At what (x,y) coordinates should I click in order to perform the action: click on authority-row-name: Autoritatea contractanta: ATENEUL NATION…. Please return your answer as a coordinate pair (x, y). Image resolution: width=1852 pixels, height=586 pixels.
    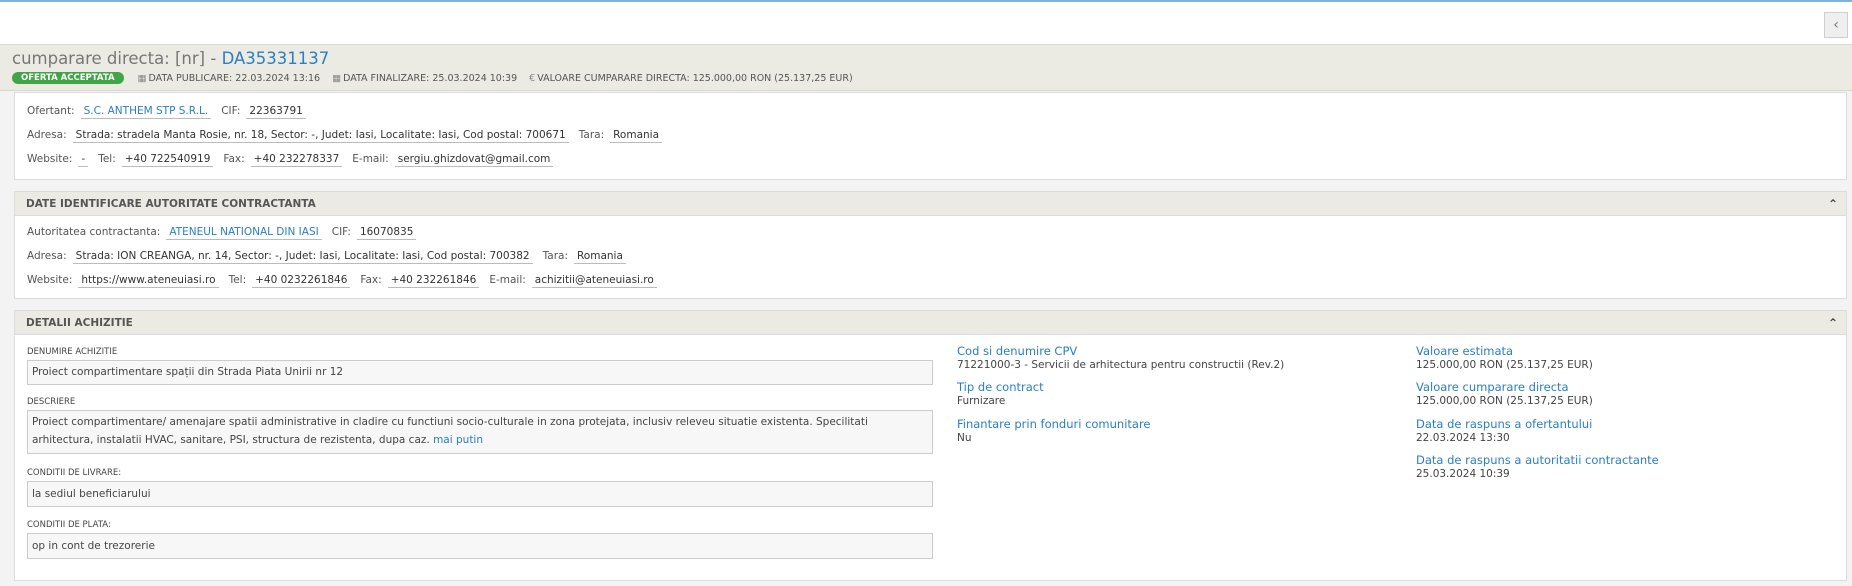
    Looking at the image, I should click on (226, 233).